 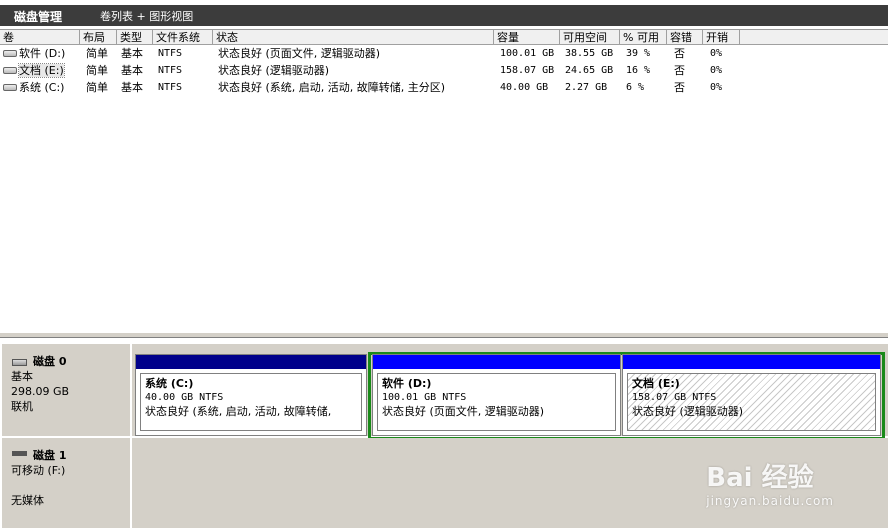 What do you see at coordinates (135, 37) in the screenshot?
I see `column-type: 类型` at bounding box center [135, 37].